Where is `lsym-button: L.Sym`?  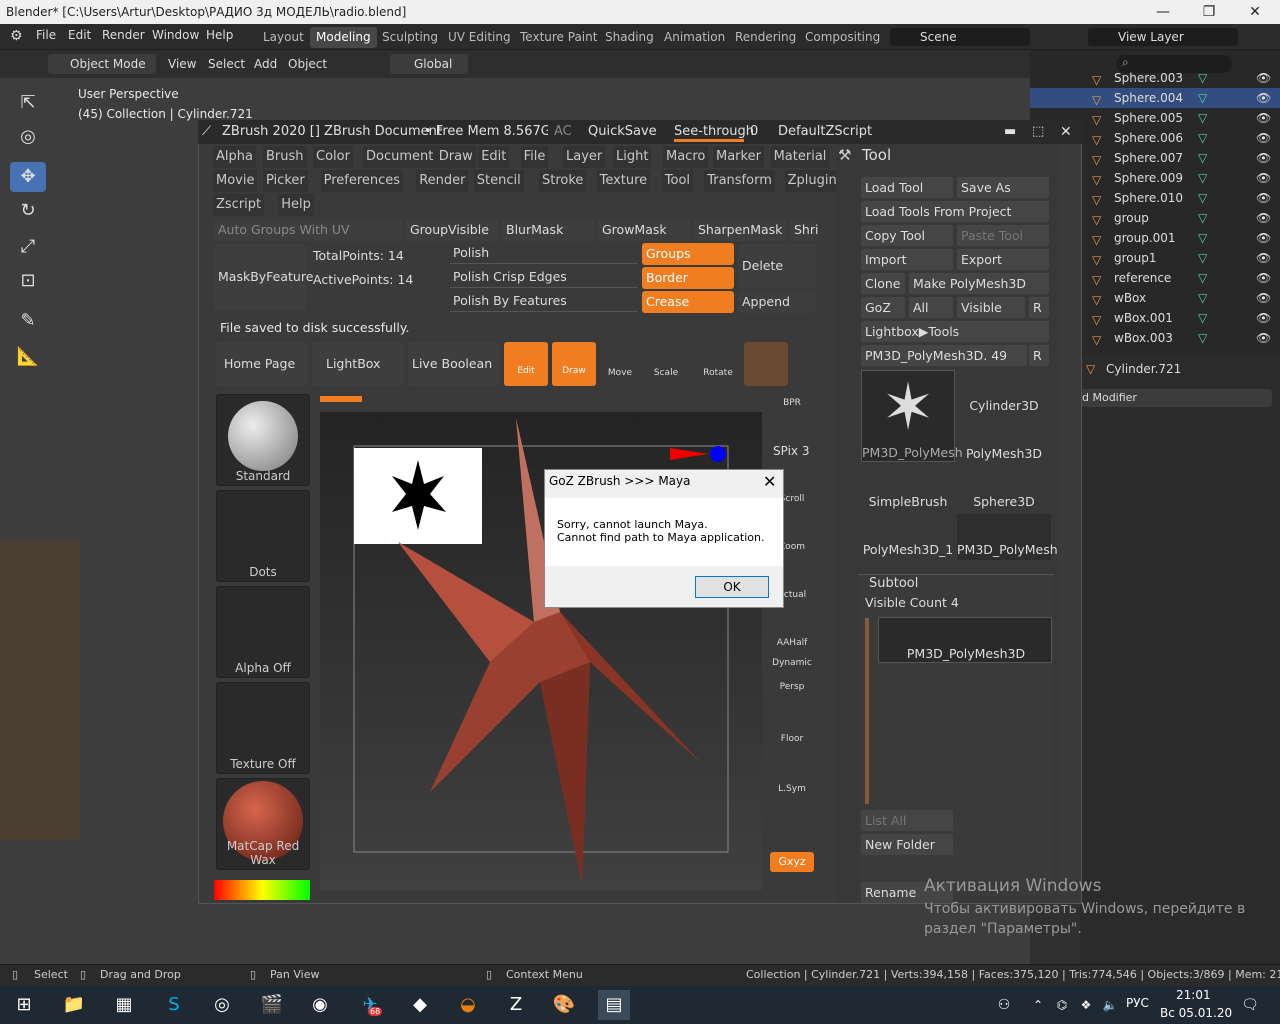 lsym-button: L.Sym is located at coordinates (792, 778).